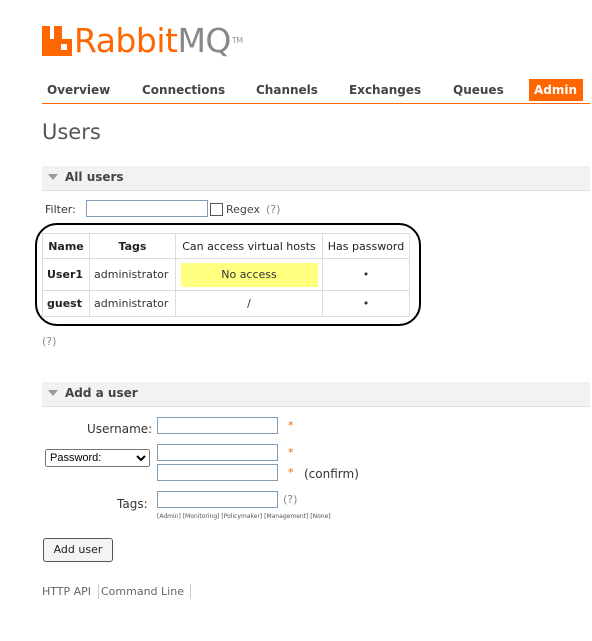  I want to click on regex-checkbox, so click(216, 209).